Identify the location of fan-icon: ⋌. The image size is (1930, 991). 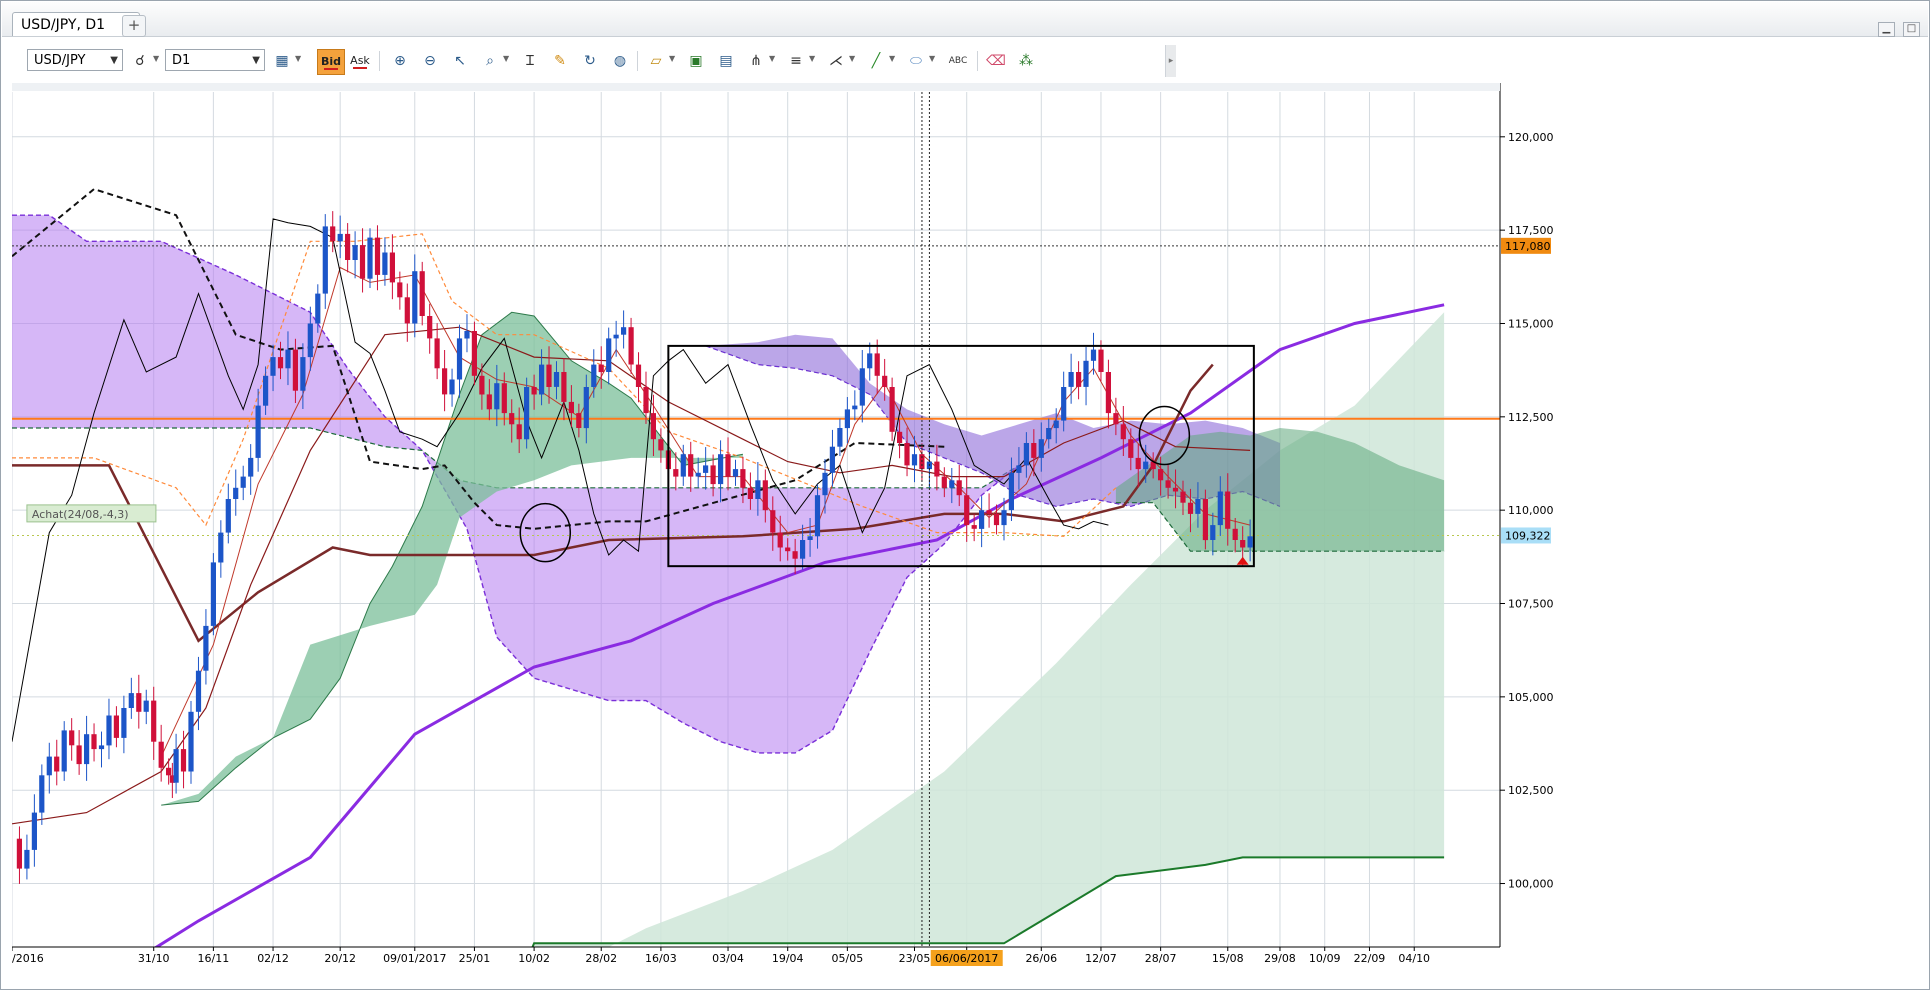
(836, 61).